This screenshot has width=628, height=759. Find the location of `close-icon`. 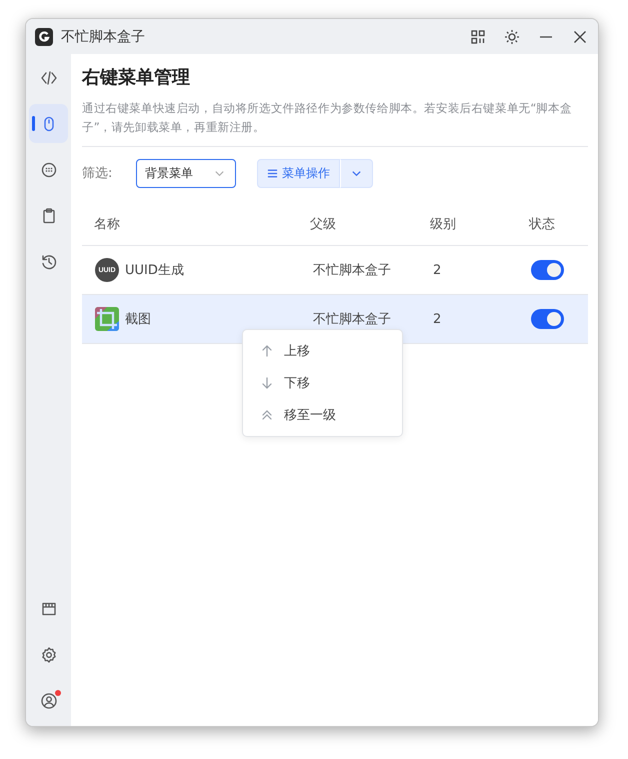

close-icon is located at coordinates (580, 36).